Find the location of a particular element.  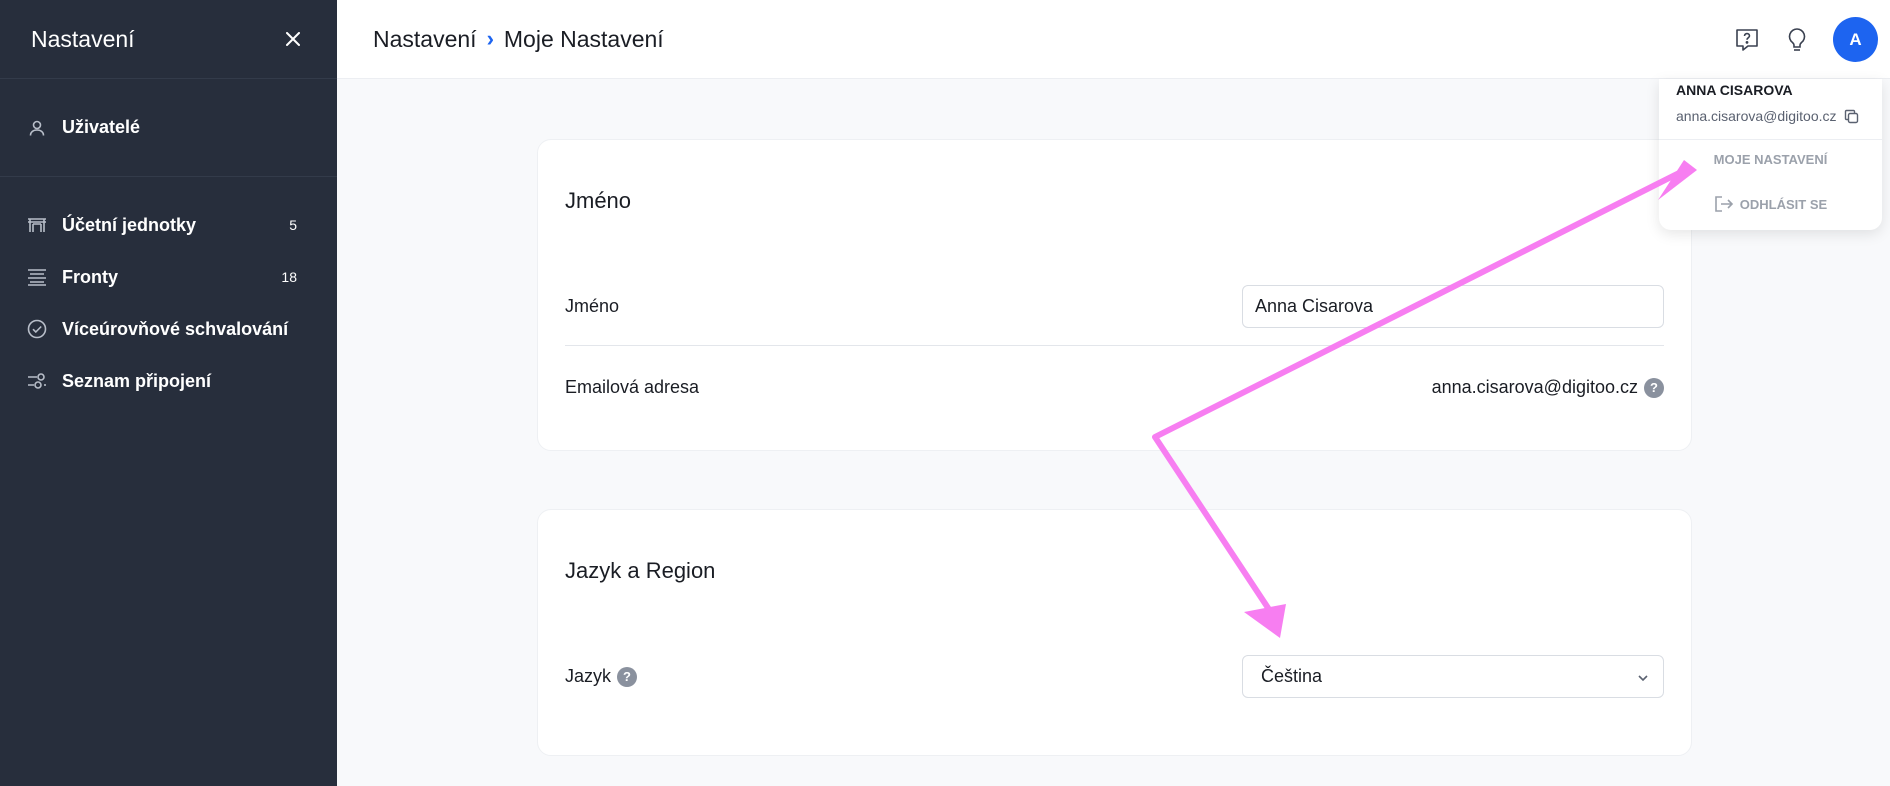

sidebar-item-count: 5 is located at coordinates (293, 225).